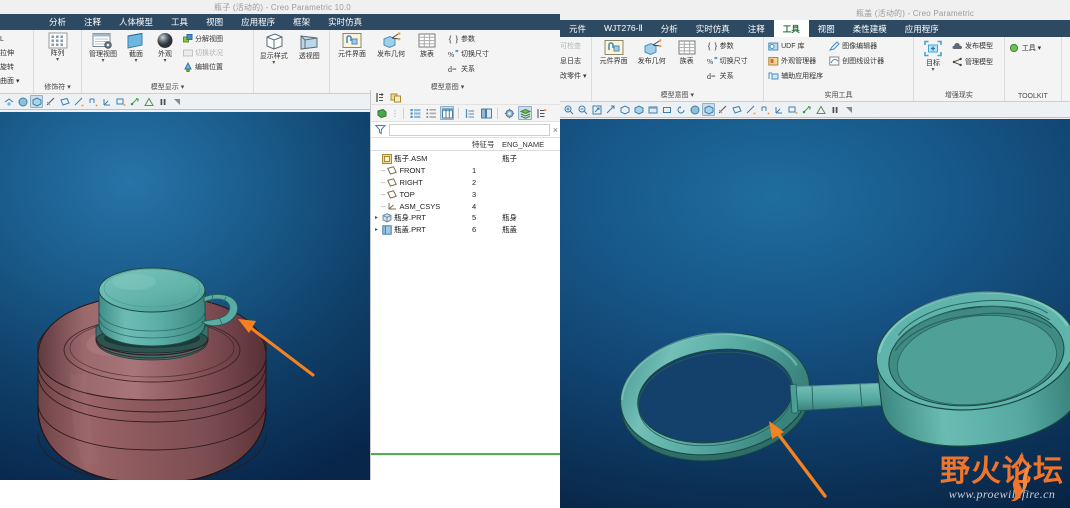 This screenshot has width=1070, height=508. Describe the element at coordinates (102, 61) in the screenshot. I see `manage-views-caret-icon: ▾` at that location.